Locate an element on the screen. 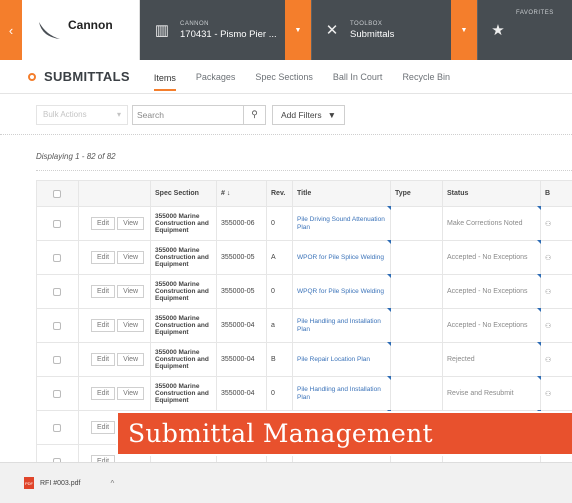 The height and width of the screenshot is (503, 572). column-header-number: # ↓ is located at coordinates (241, 193).